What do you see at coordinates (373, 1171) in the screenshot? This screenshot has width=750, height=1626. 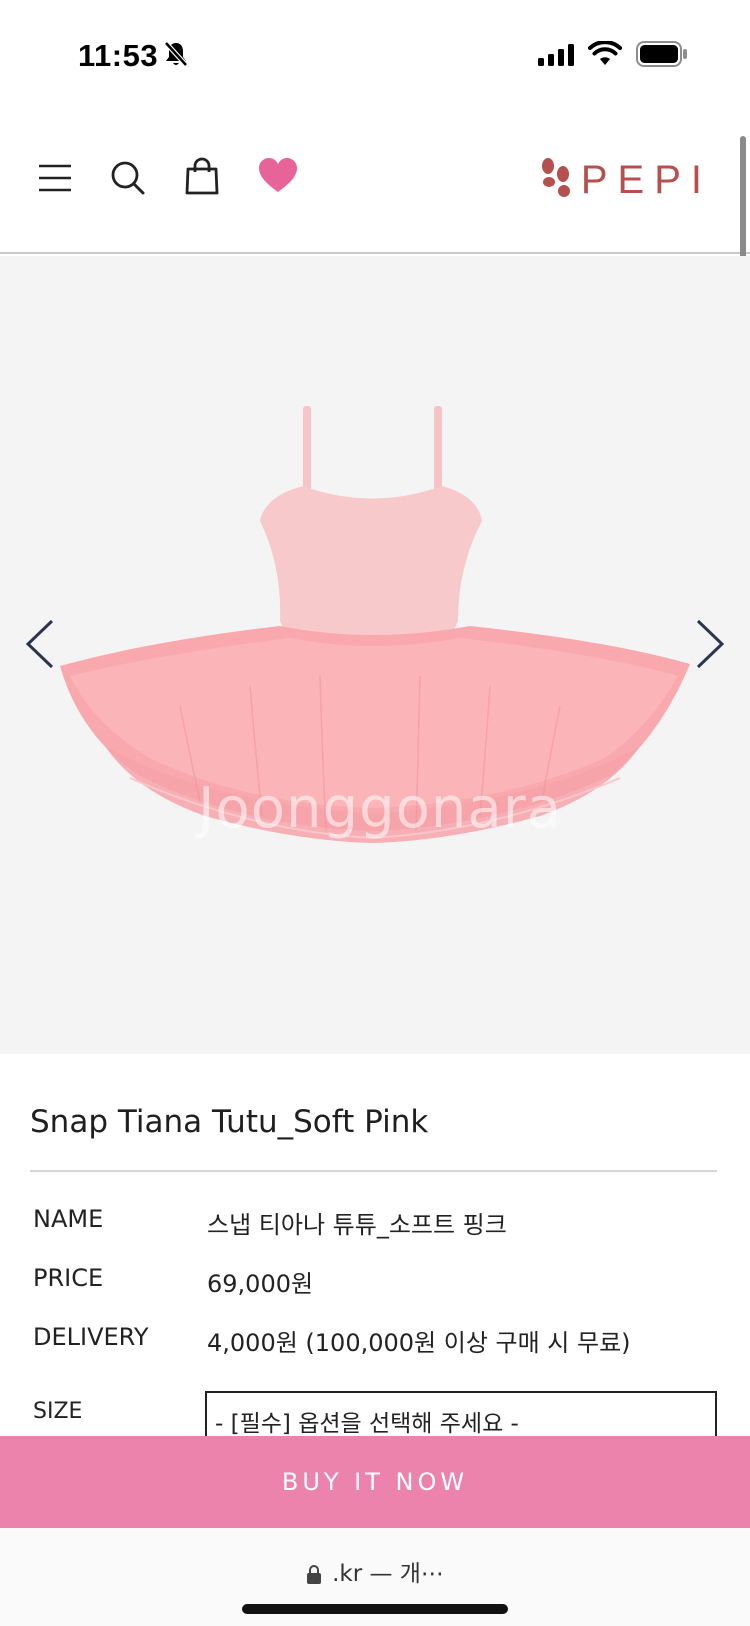 I see `divider` at bounding box center [373, 1171].